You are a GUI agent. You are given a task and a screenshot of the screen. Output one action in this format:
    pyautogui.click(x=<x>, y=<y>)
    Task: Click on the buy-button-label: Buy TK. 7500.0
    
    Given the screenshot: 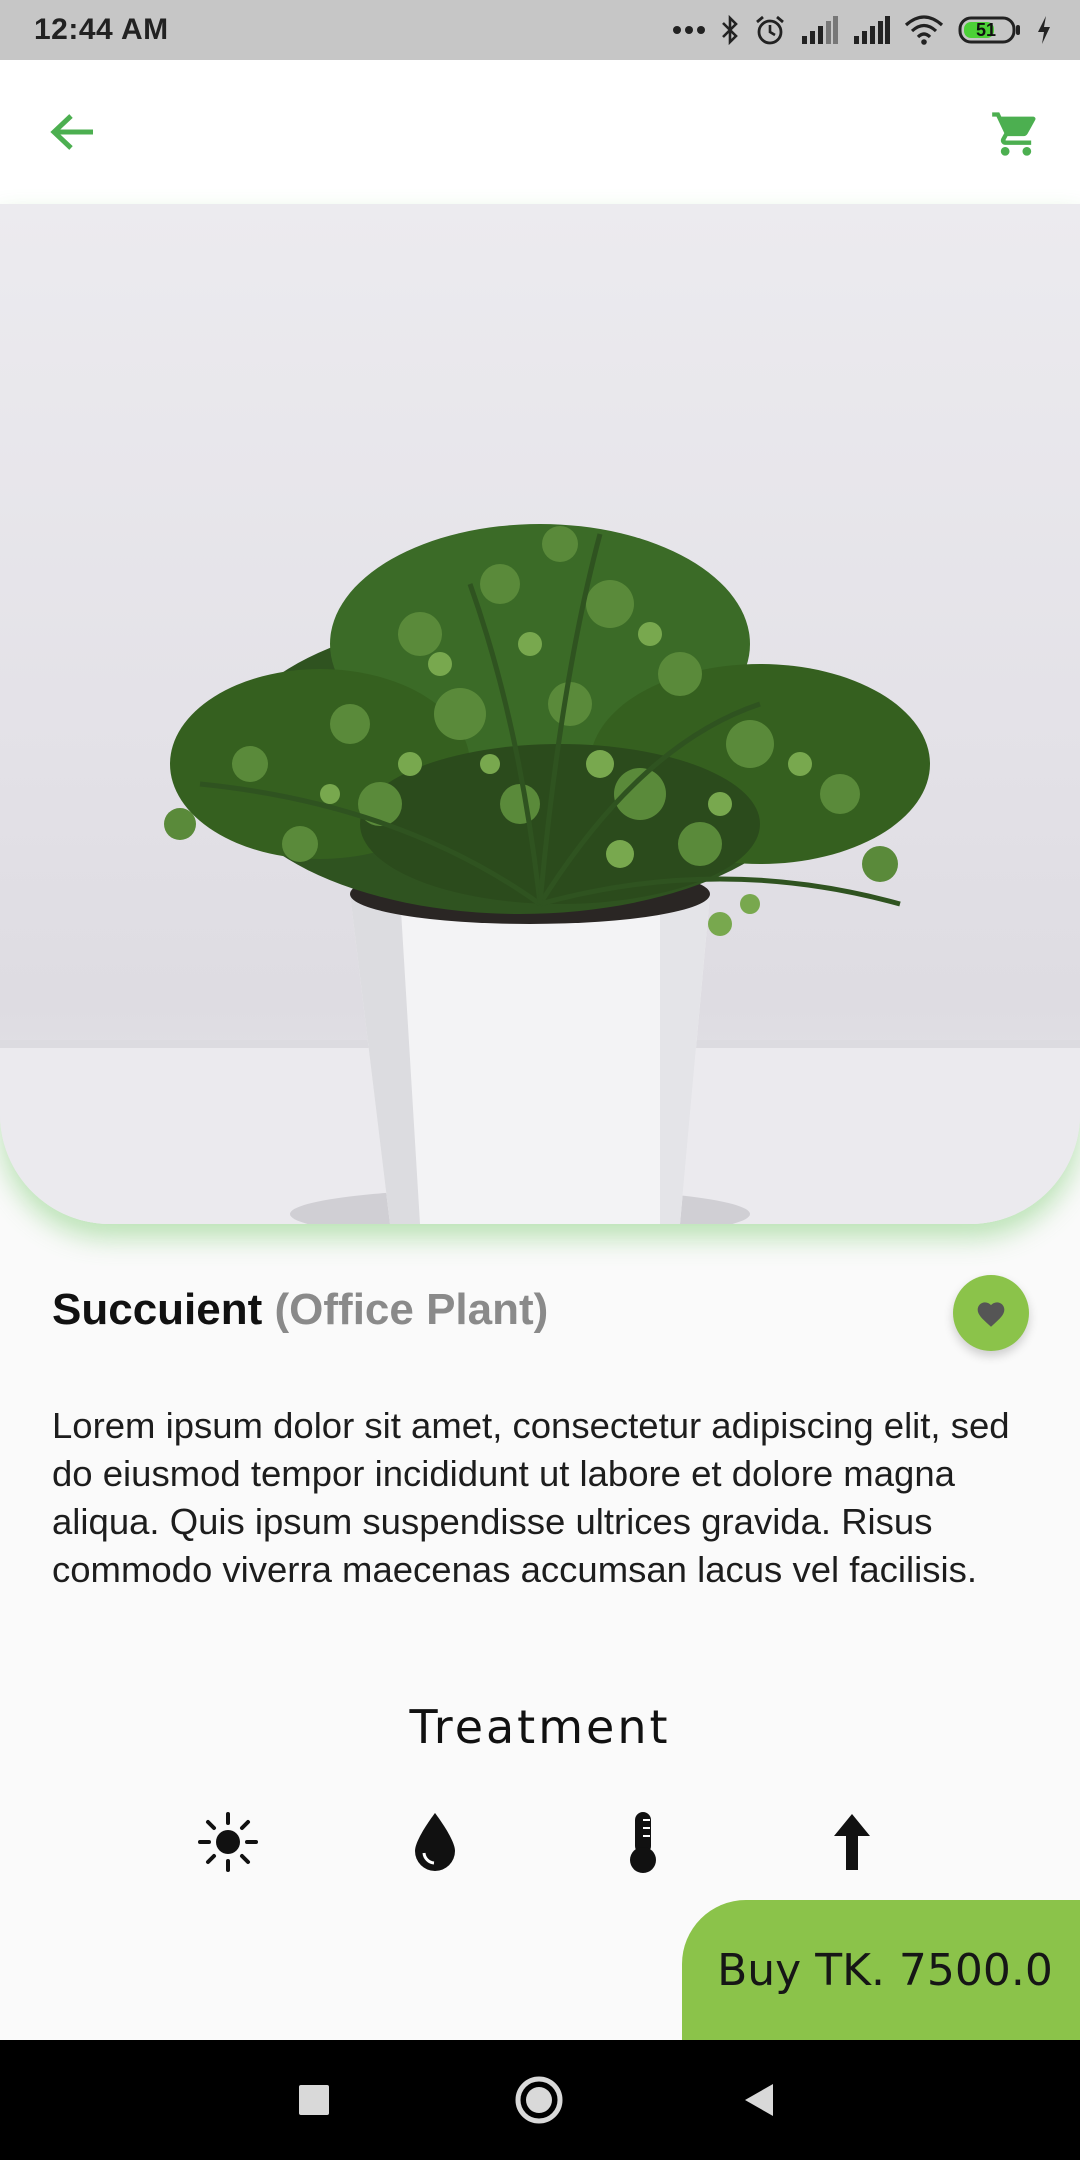 What is the action you would take?
    pyautogui.click(x=885, y=1970)
    